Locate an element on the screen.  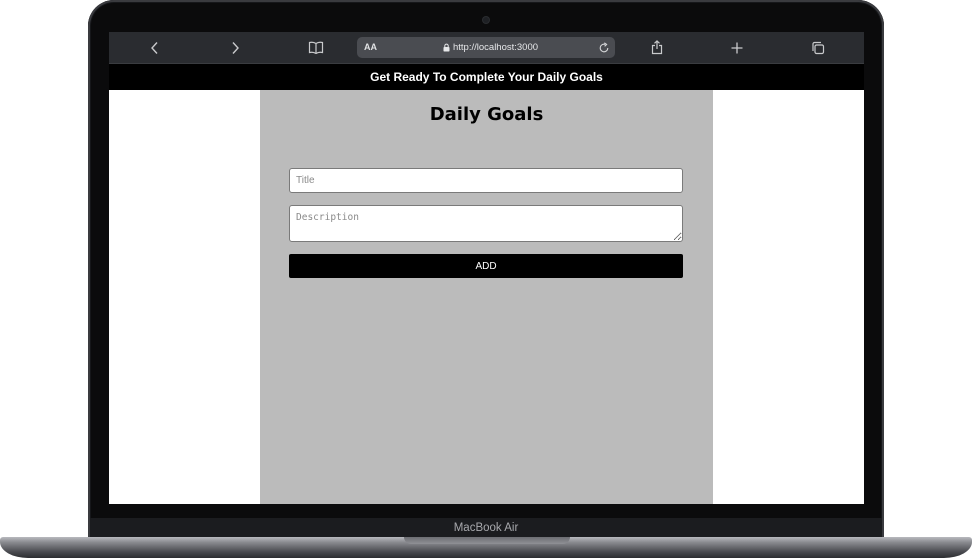
share-button is located at coordinates (657, 47).